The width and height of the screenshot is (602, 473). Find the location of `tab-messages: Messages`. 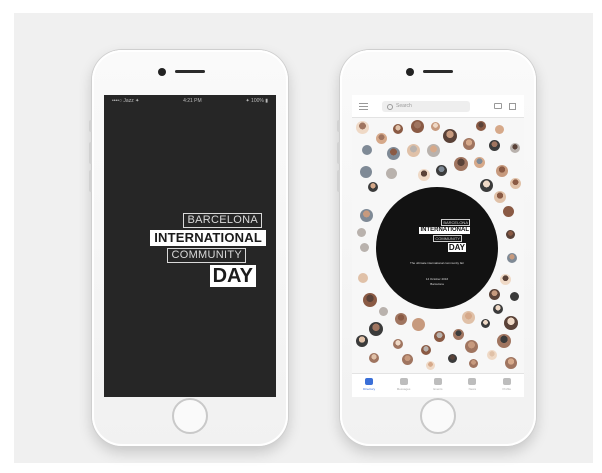

tab-messages: Messages is located at coordinates (404, 384).